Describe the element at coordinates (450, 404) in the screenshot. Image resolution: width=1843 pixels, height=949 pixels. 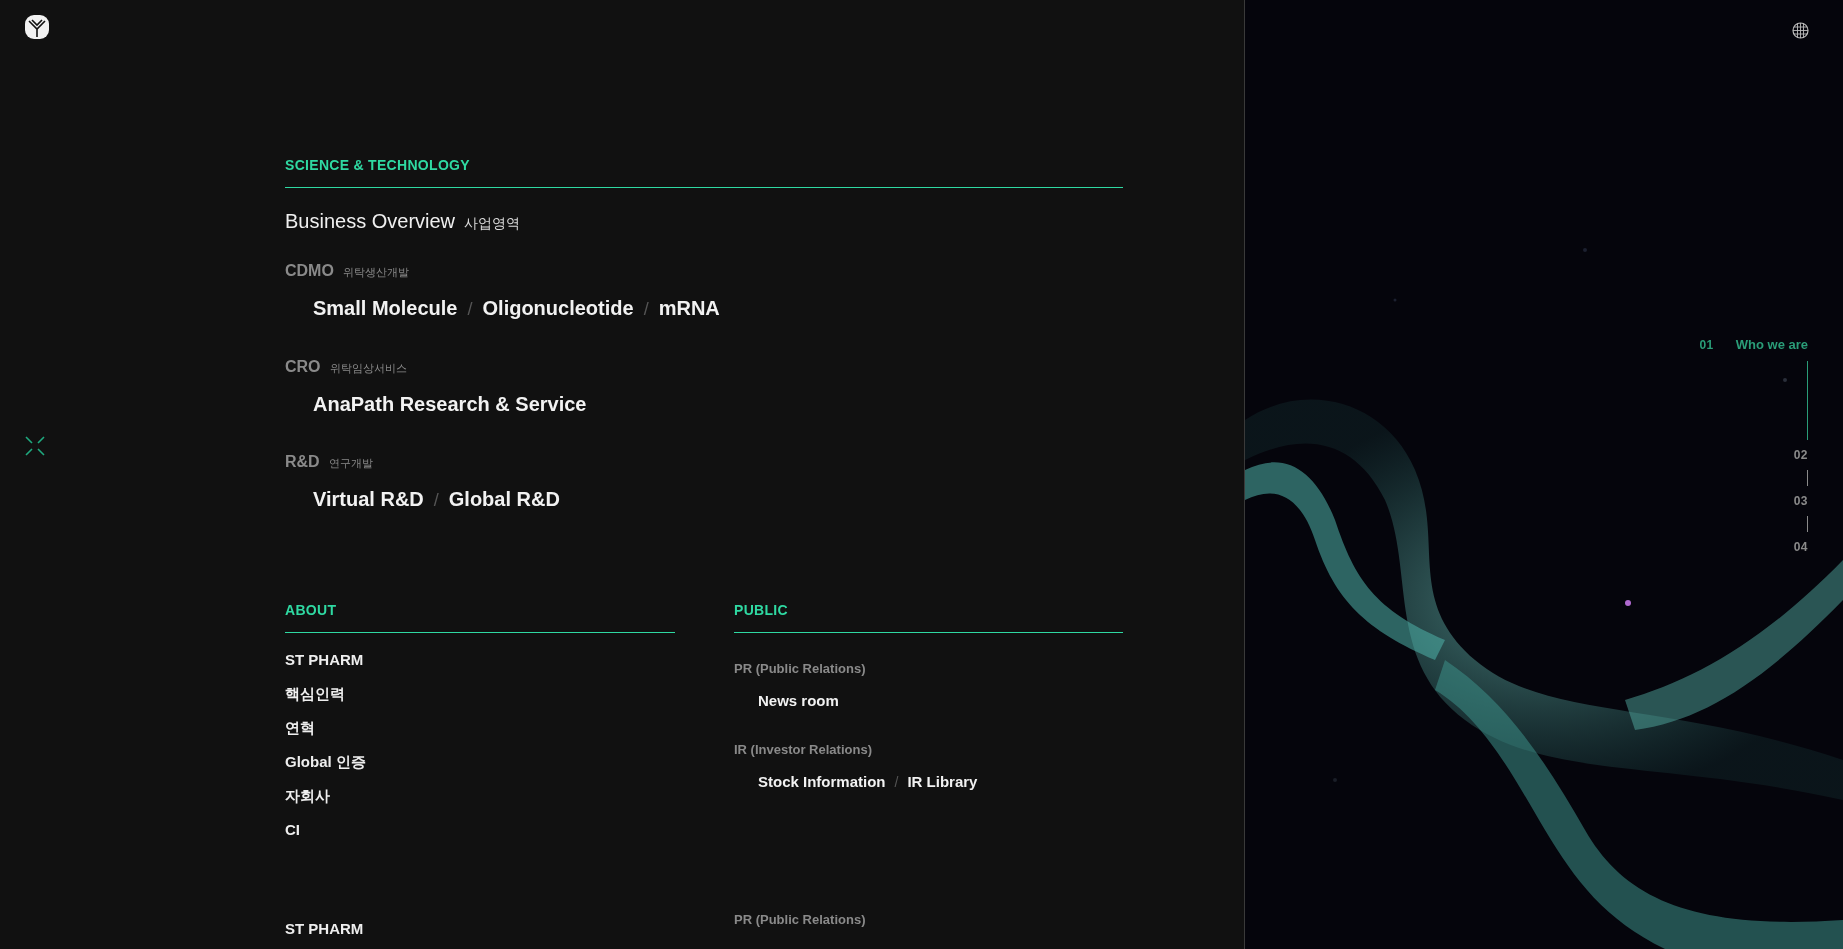
I see `menu-link: AnaPath Research & Service` at that location.